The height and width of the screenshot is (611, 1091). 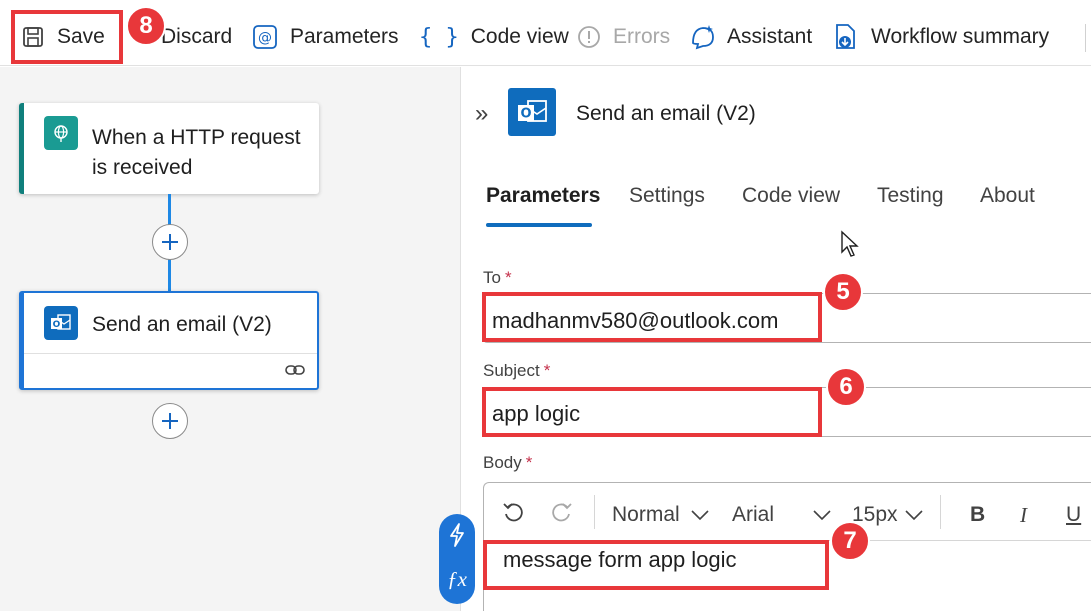 What do you see at coordinates (850, 243) in the screenshot?
I see `mouse-cursor-icon` at bounding box center [850, 243].